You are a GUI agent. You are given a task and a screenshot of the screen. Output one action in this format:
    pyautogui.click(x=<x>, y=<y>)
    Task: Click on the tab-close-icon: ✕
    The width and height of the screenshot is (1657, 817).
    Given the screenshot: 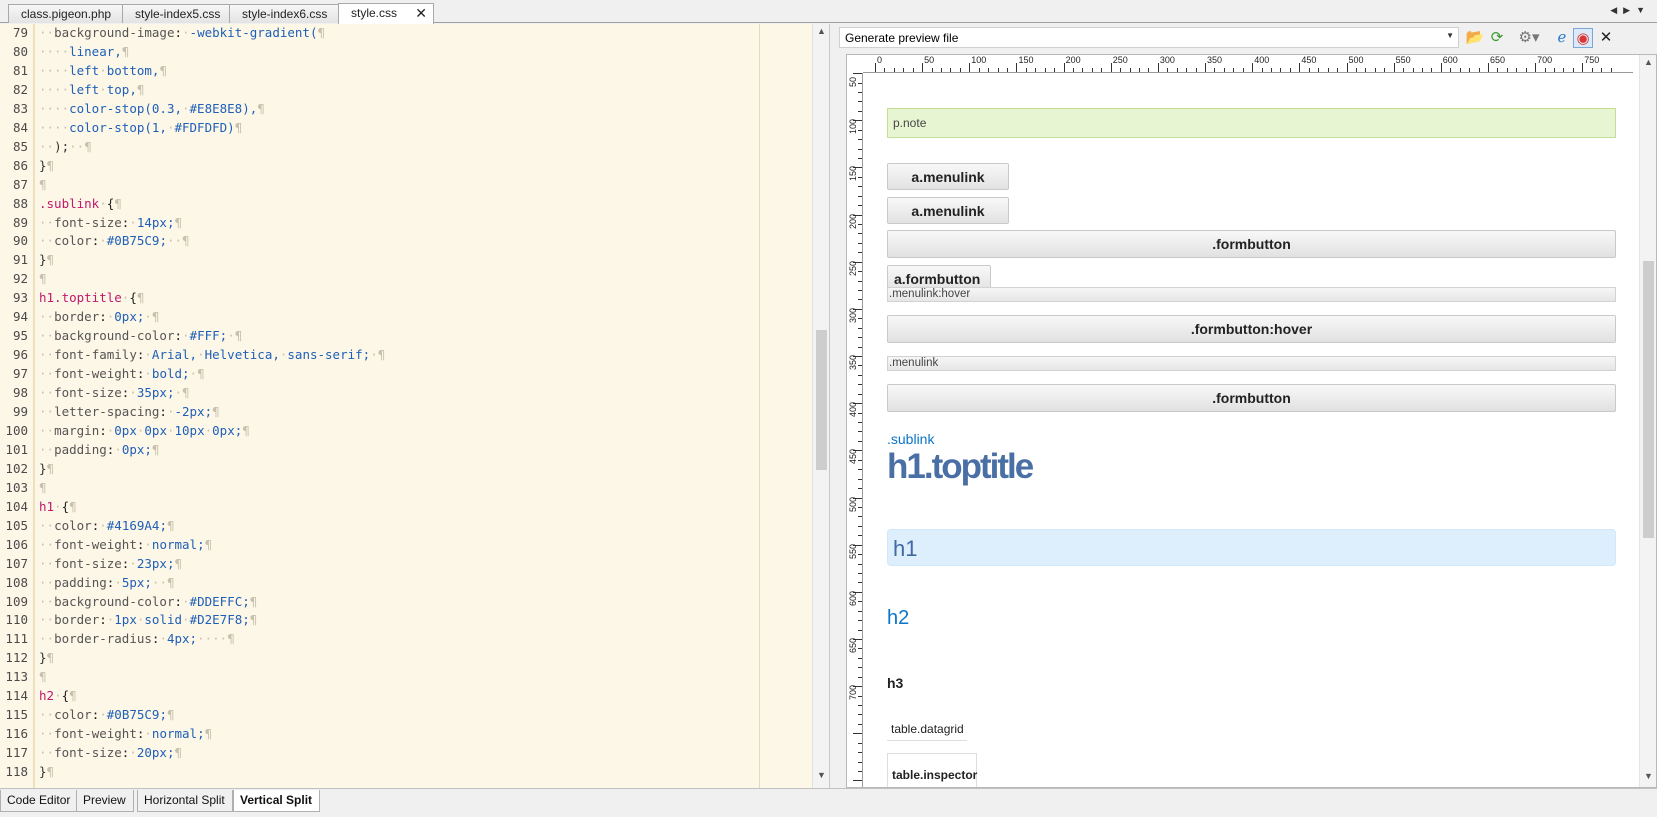 What is the action you would take?
    pyautogui.click(x=421, y=13)
    